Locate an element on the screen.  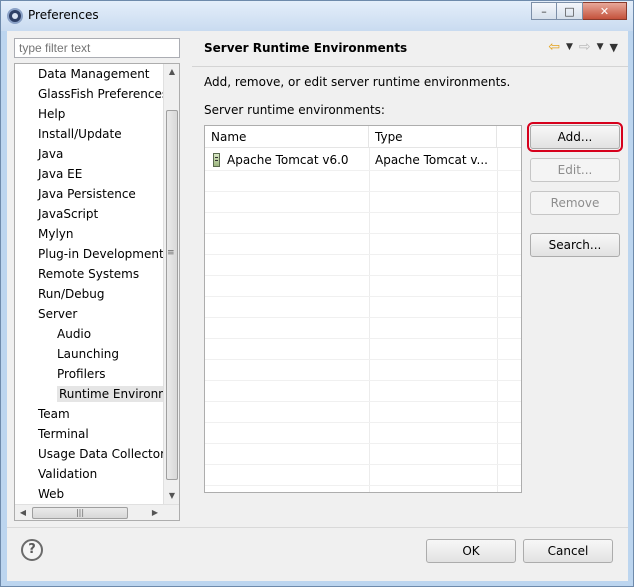
tree-item: Launching is located at coordinates (89, 354).